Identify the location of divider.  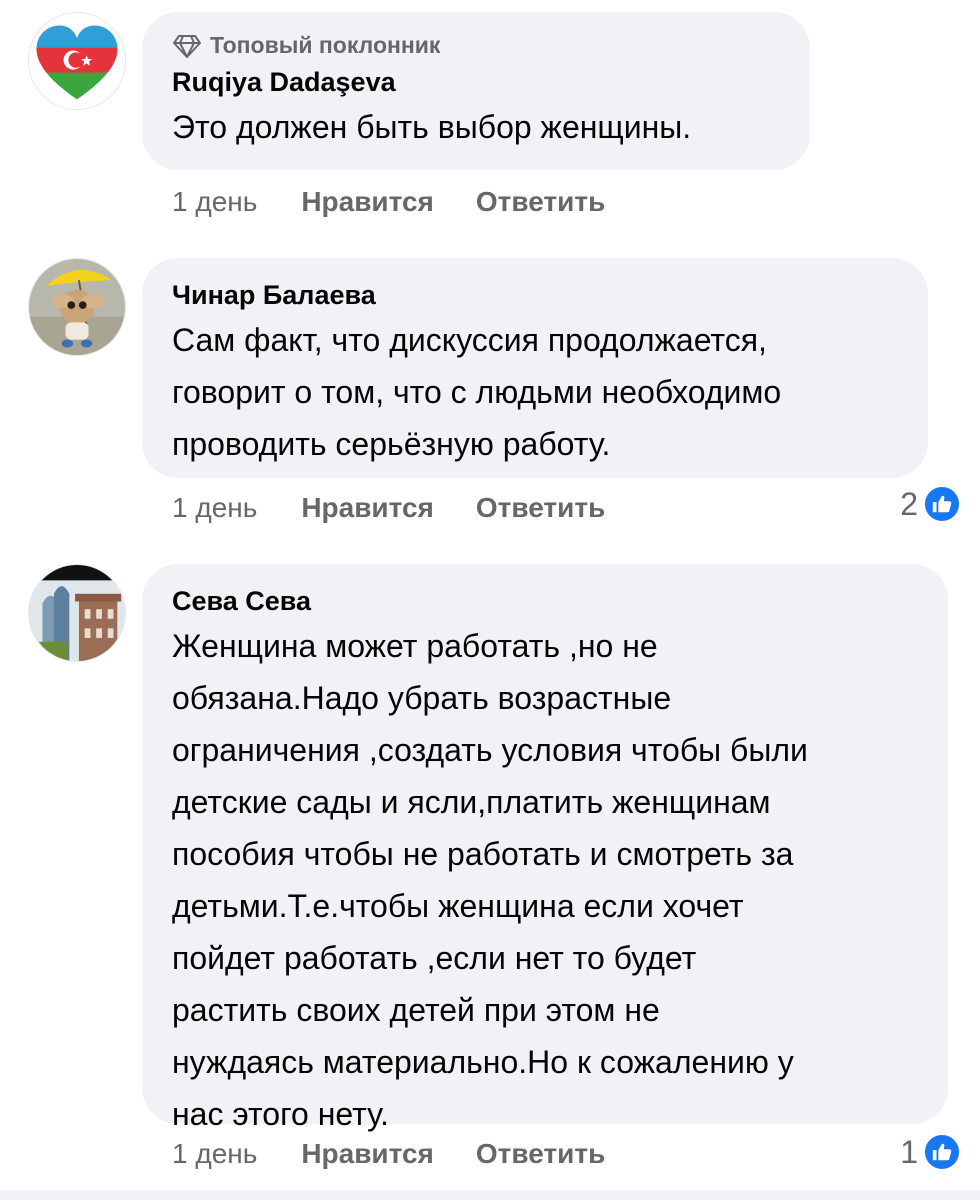
(490, 1195).